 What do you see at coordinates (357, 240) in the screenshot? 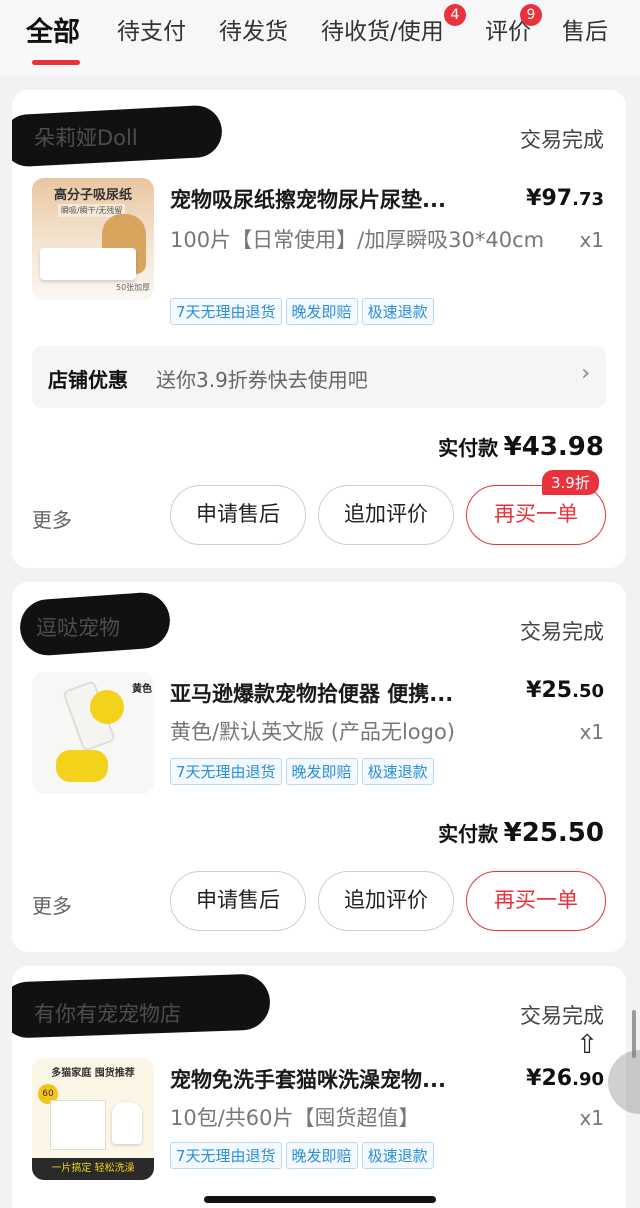
I see `product-spec: 100片【日常使用】/加厚瞬吸30*40cm` at bounding box center [357, 240].